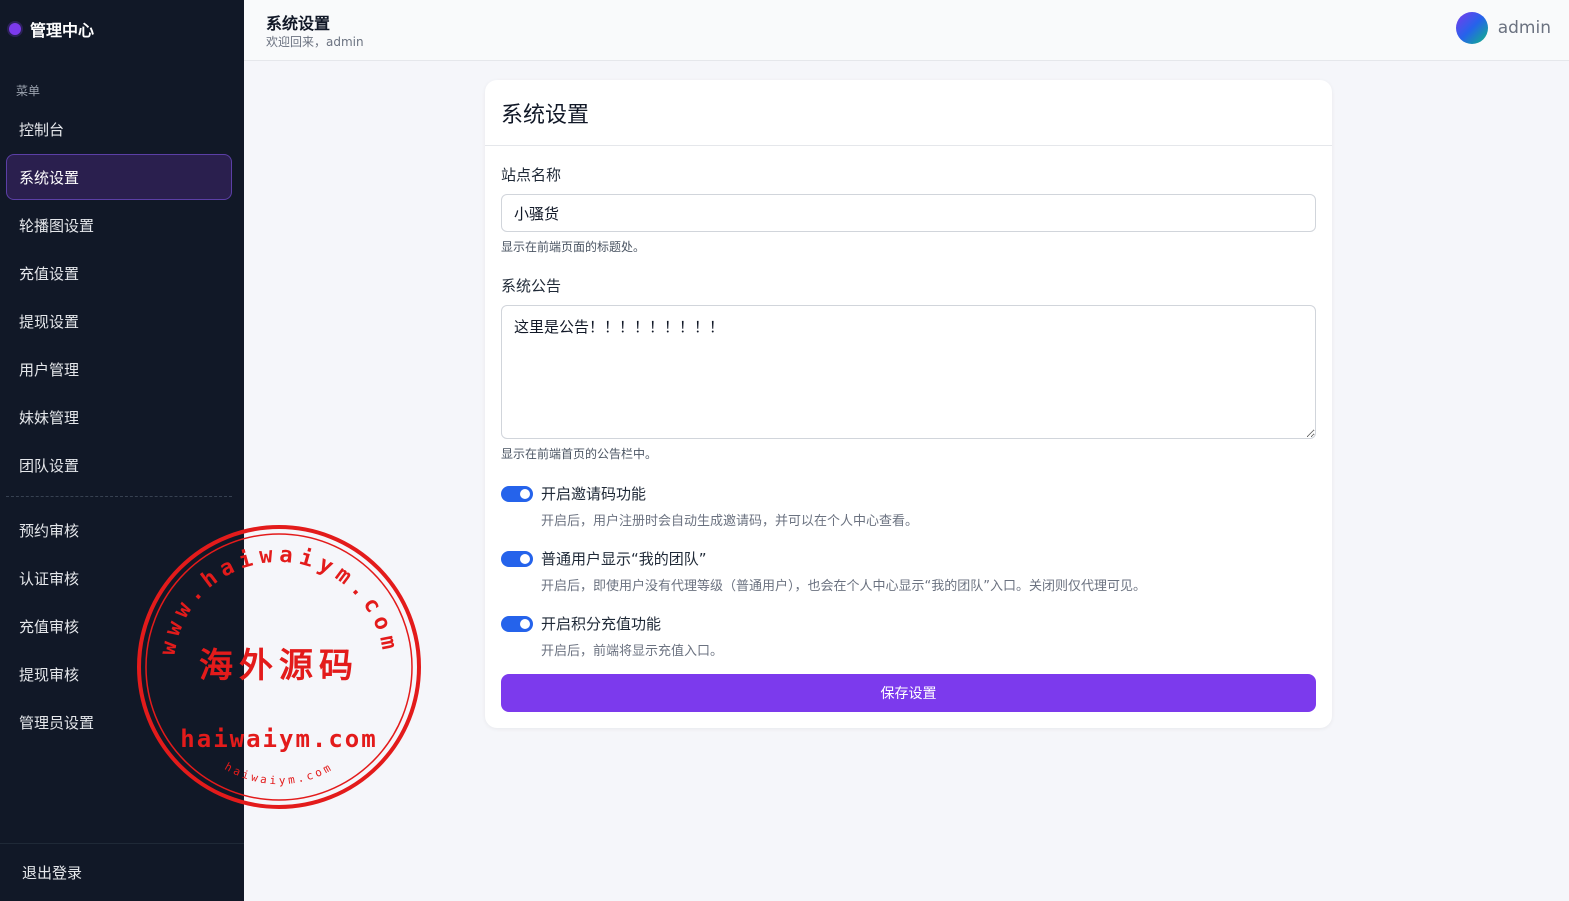 The height and width of the screenshot is (901, 1569). I want to click on sidebar-divider, so click(119, 496).